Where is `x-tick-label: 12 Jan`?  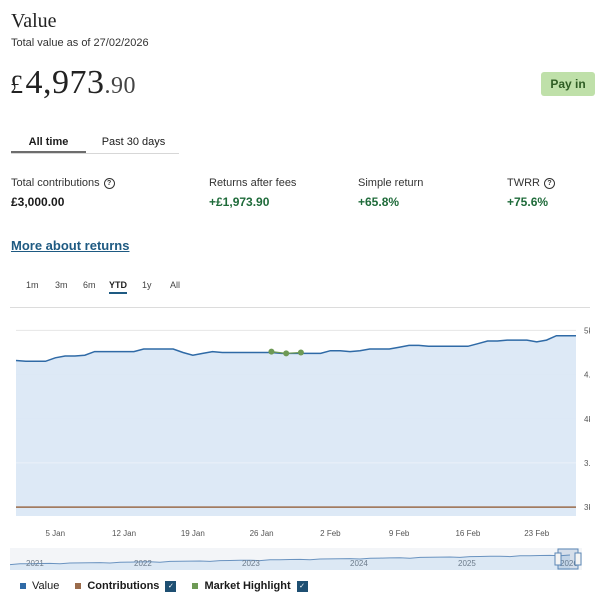 x-tick-label: 12 Jan is located at coordinates (124, 533).